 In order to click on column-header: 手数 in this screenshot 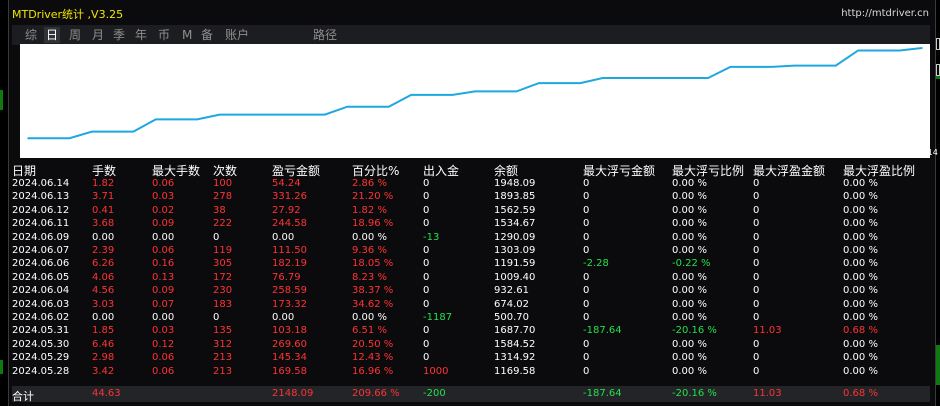, I will do `click(104, 170)`.